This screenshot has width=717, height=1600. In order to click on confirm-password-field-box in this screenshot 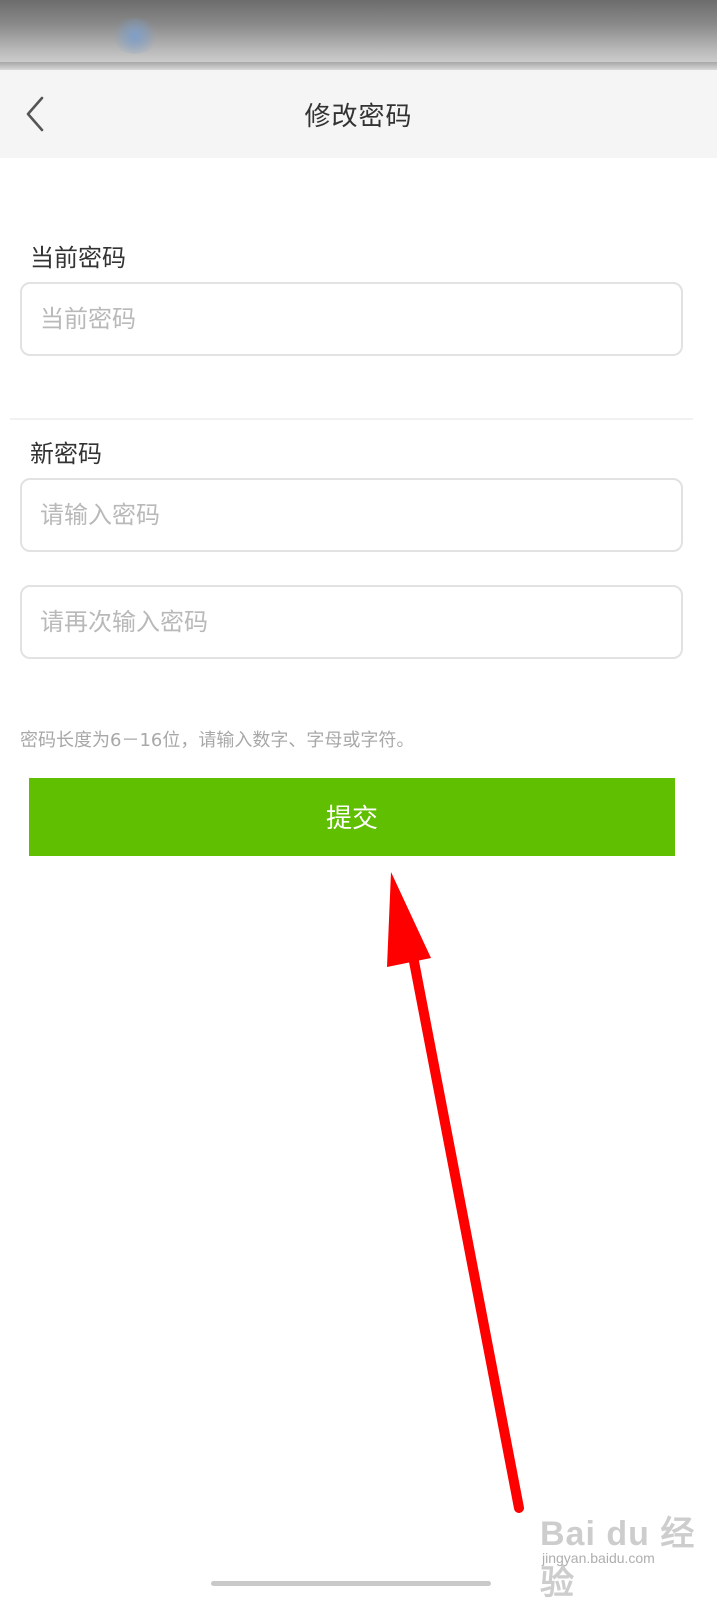, I will do `click(351, 622)`.